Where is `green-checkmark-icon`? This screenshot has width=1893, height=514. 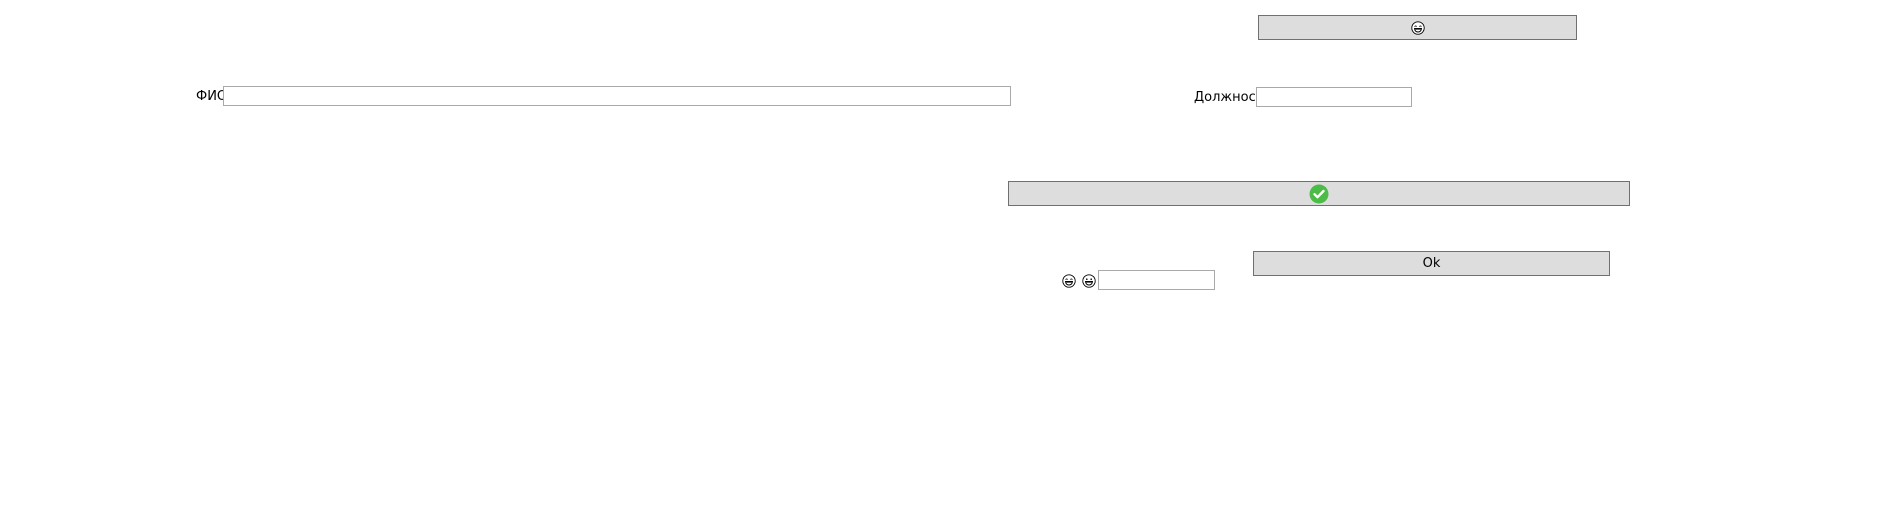 green-checkmark-icon is located at coordinates (1319, 193).